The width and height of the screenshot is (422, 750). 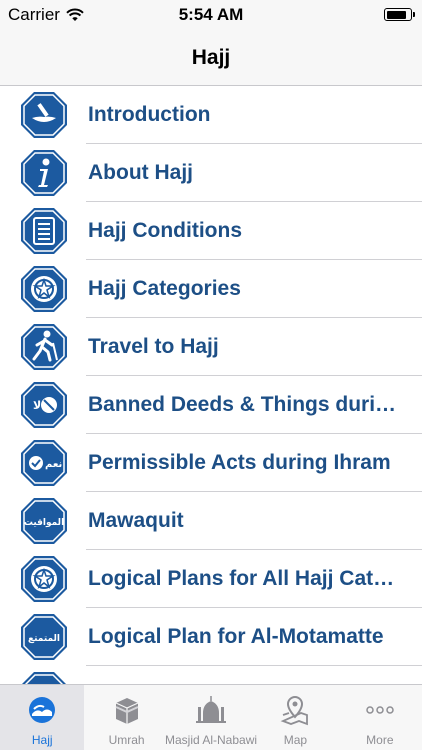 What do you see at coordinates (295, 710) in the screenshot?
I see `map-icon` at bounding box center [295, 710].